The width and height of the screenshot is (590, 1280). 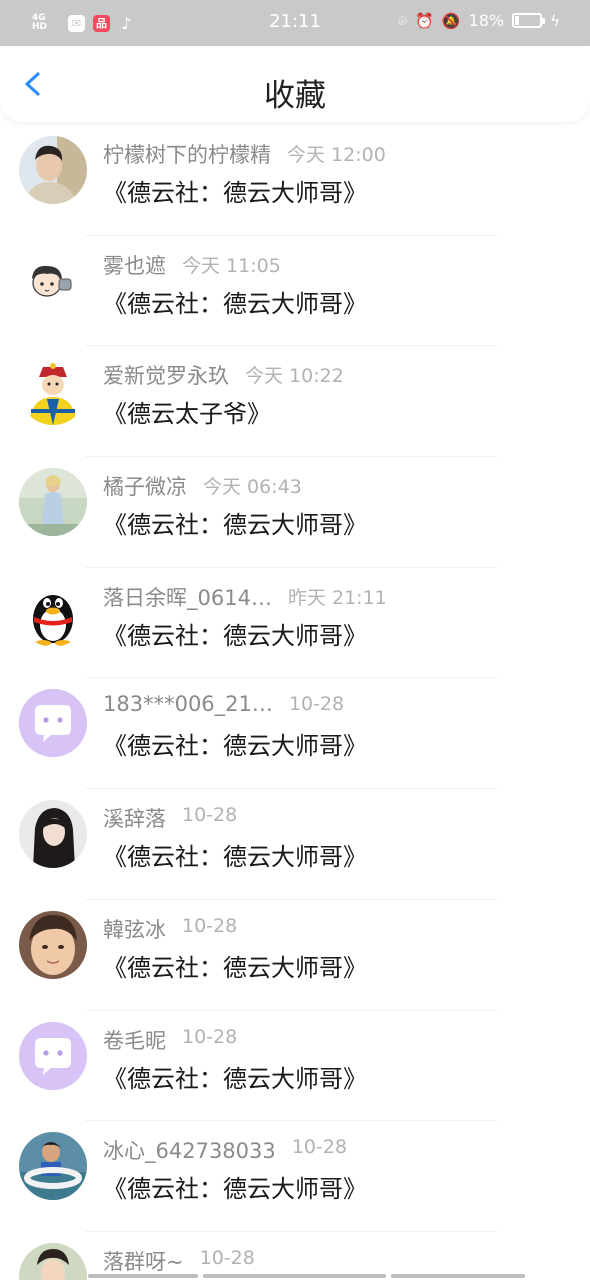 I want to click on timestamp: 今天 11:05, so click(x=231, y=265).